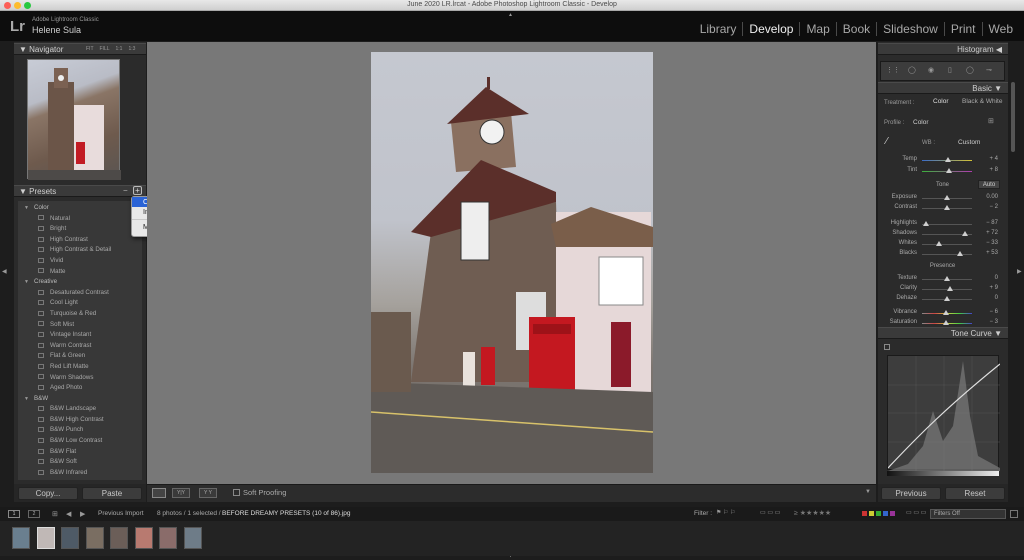 This screenshot has width=1024, height=560. Describe the element at coordinates (181, 493) in the screenshot. I see `before-after-icon: Y|Y` at that location.